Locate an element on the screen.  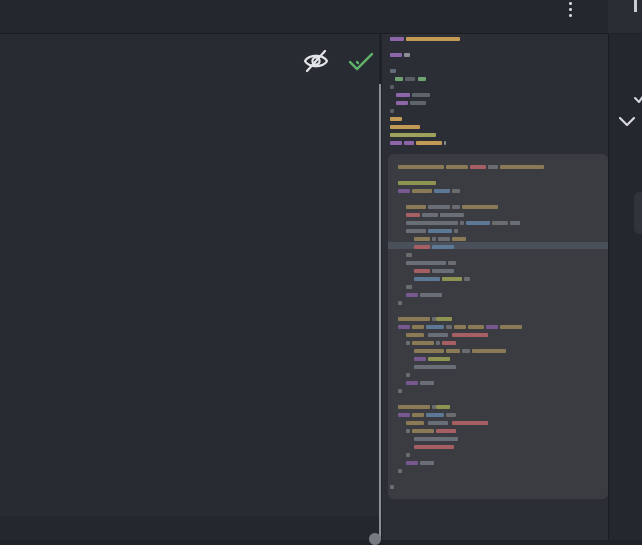
right-panel-tab is located at coordinates (625, 16).